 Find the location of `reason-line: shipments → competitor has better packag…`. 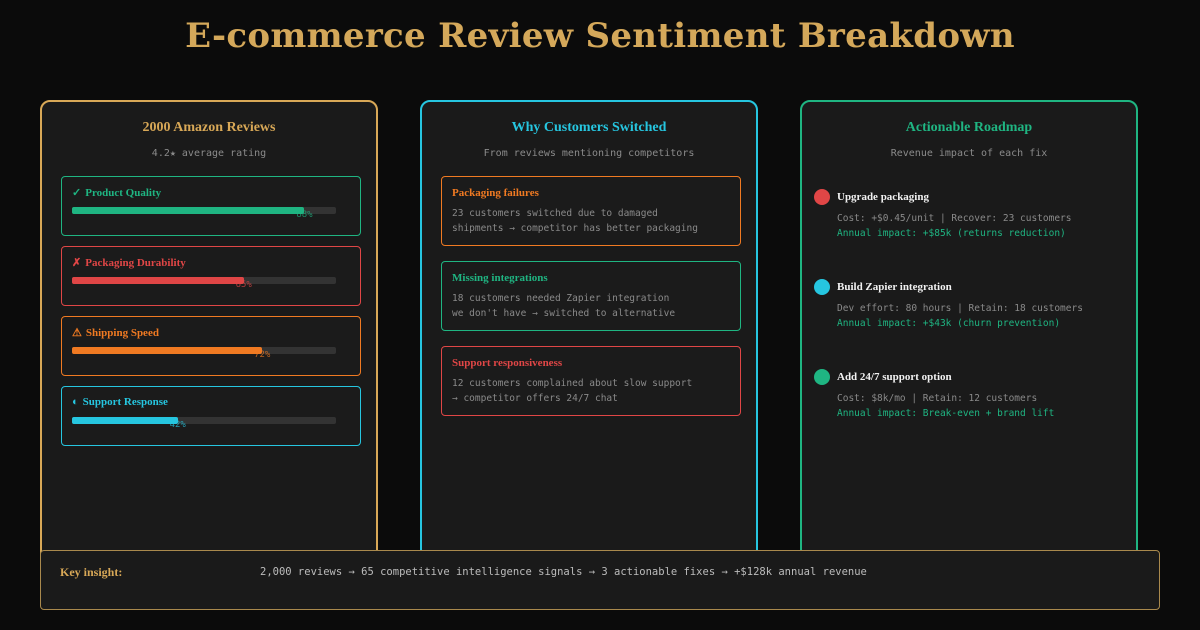

reason-line: shipments → competitor has better packag… is located at coordinates (575, 228).